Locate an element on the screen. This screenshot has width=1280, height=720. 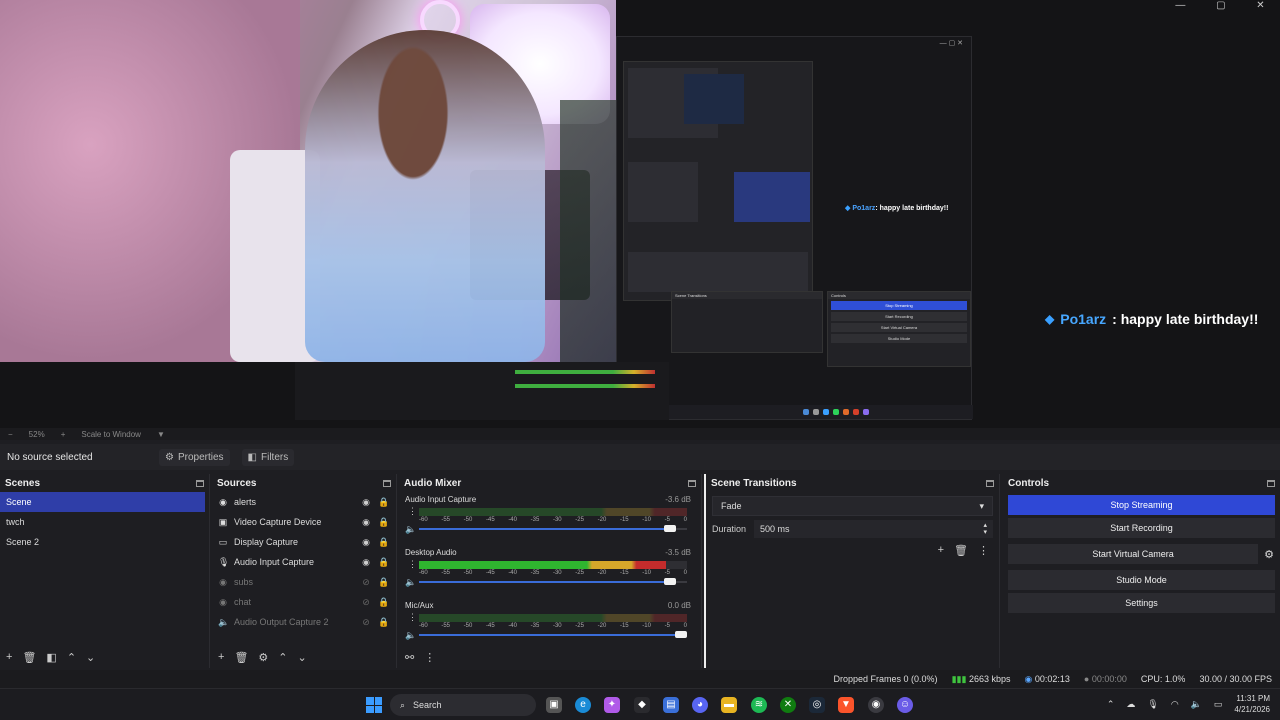
brave-icon: ▼ is located at coordinates (846, 705).